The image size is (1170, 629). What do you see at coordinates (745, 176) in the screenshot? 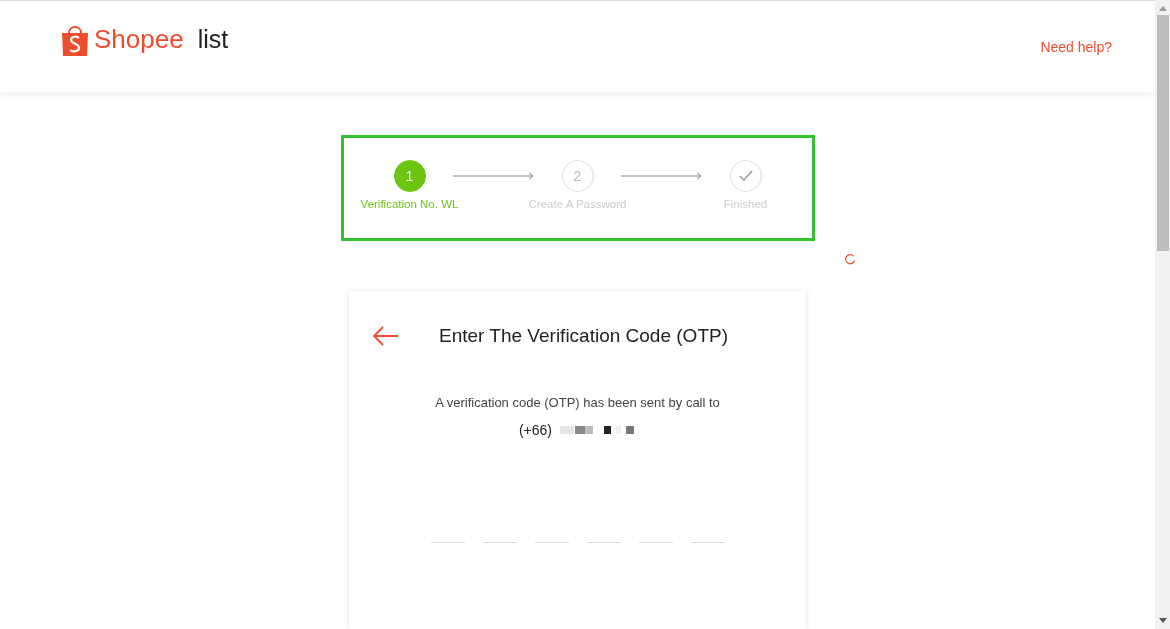
I see `check-icon` at bounding box center [745, 176].